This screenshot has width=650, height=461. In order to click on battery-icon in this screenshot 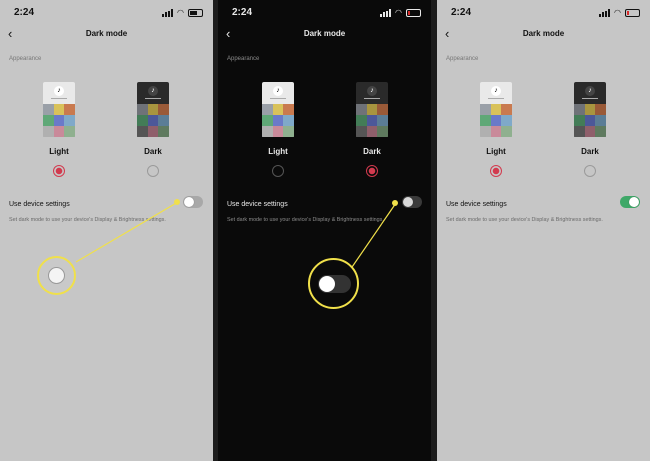, I will do `click(632, 13)`.